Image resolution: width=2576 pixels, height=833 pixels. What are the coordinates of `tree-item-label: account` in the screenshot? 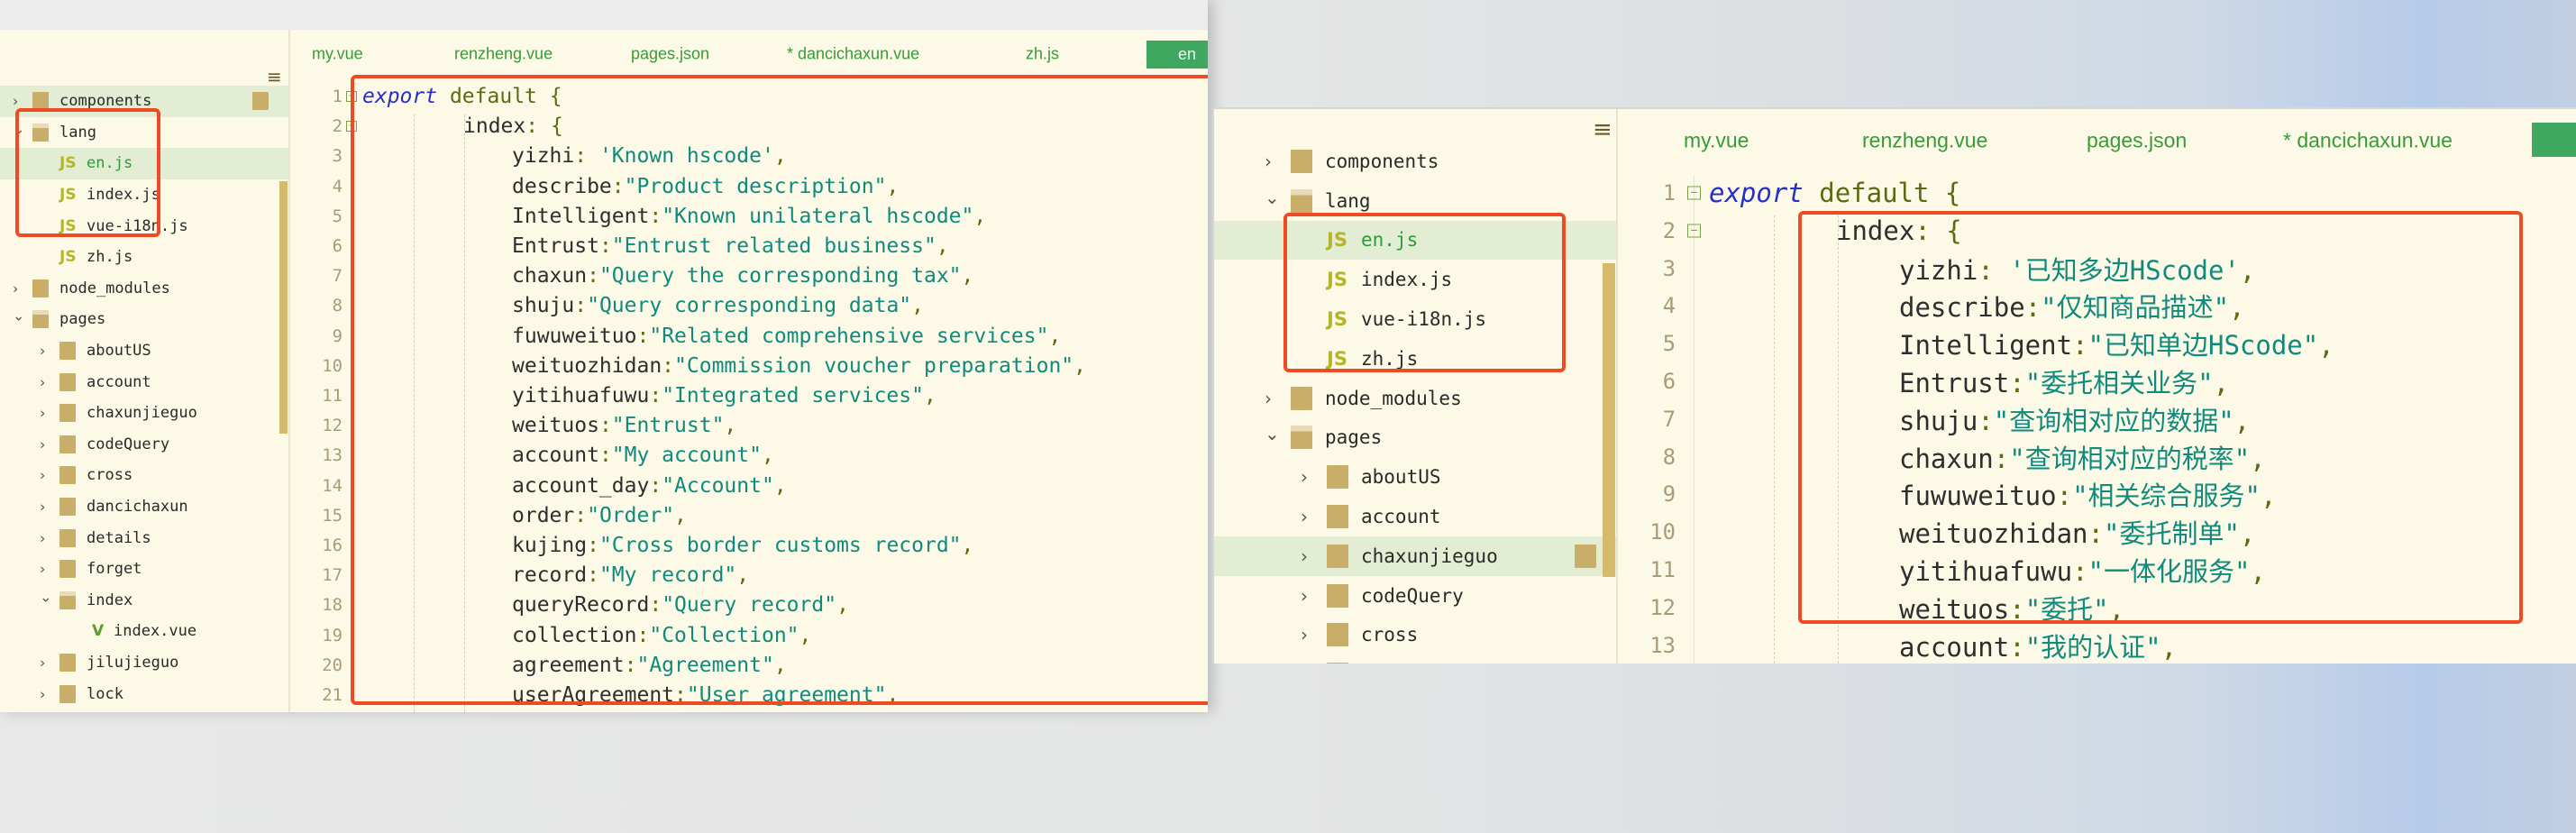 It's located at (119, 381).